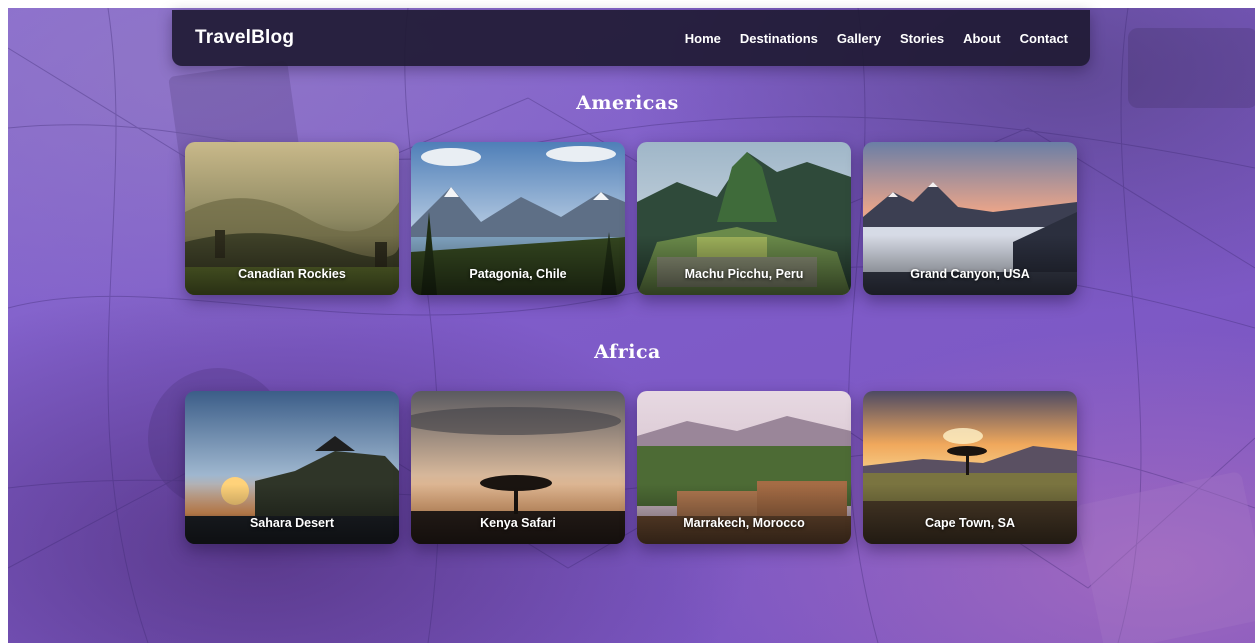  What do you see at coordinates (627, 103) in the screenshot?
I see `section-title-americas: Americas` at bounding box center [627, 103].